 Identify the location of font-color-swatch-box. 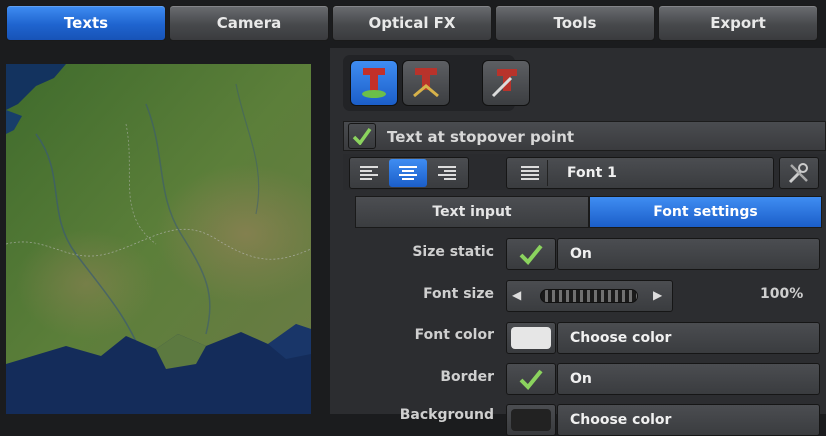
(531, 338).